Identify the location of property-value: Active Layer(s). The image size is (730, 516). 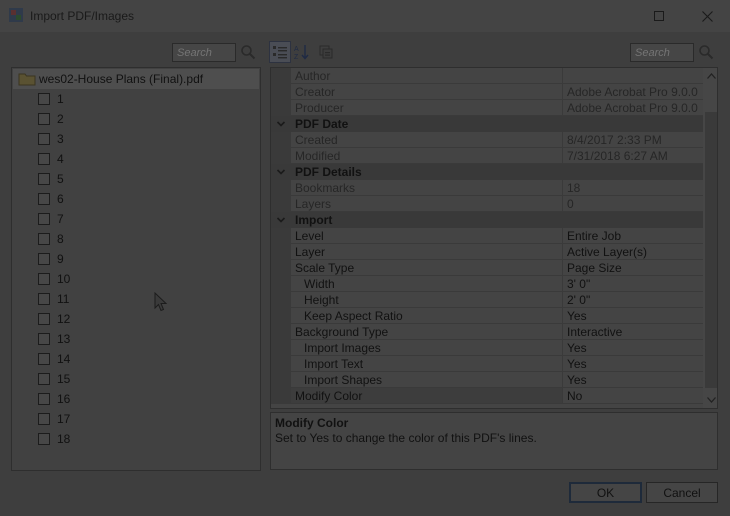
(633, 252).